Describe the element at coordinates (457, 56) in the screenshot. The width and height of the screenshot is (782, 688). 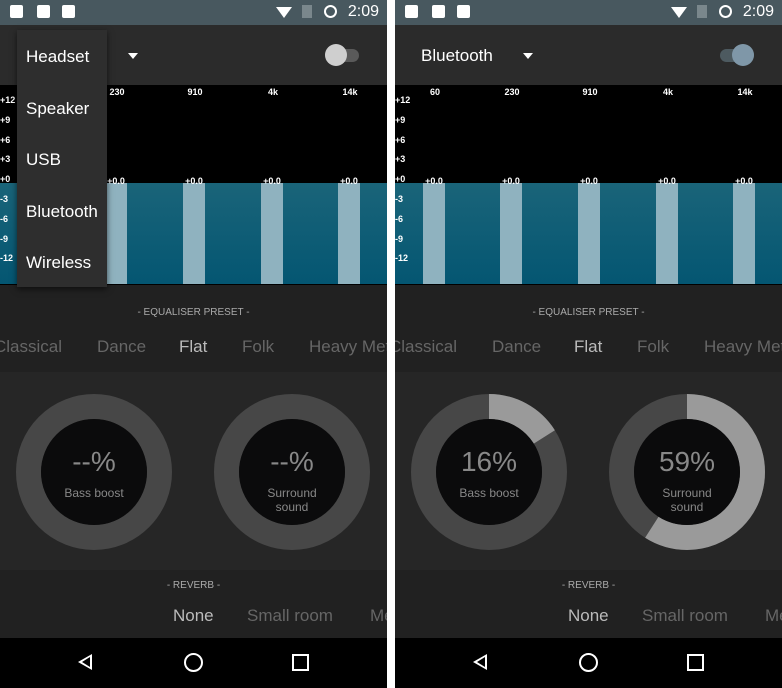
I see `output-device-select: Bluetooth` at that location.